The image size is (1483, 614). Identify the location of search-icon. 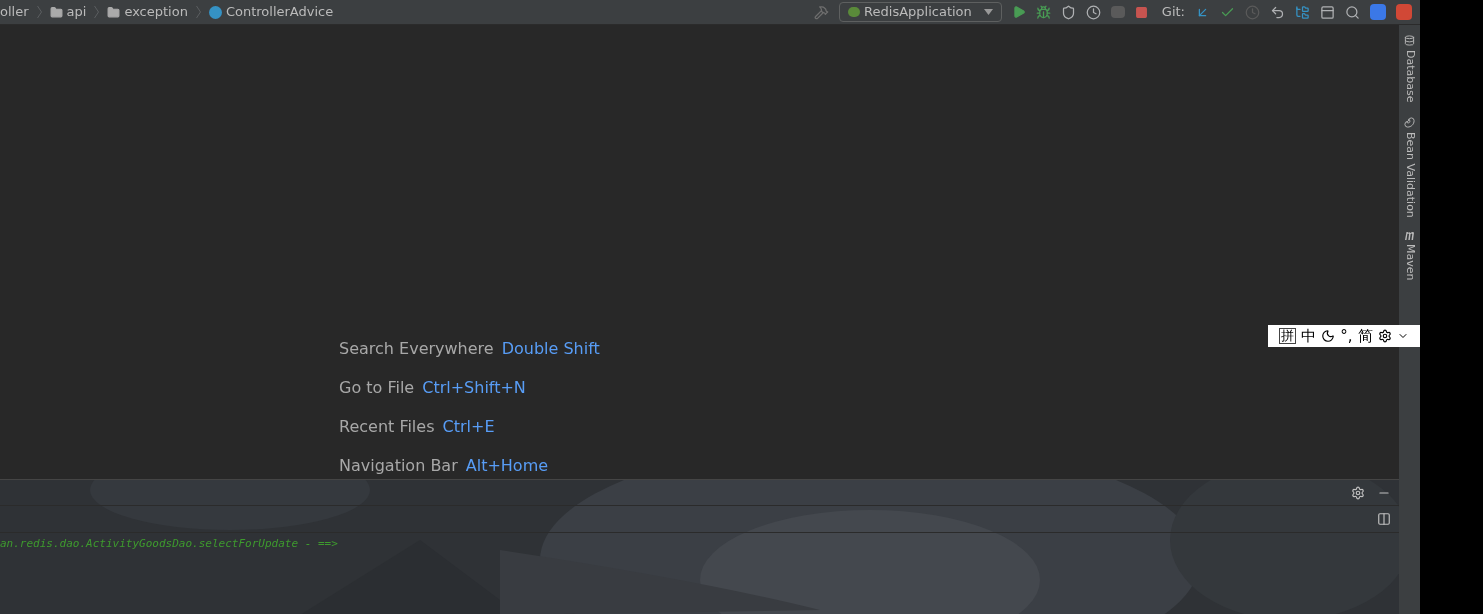
(1352, 12).